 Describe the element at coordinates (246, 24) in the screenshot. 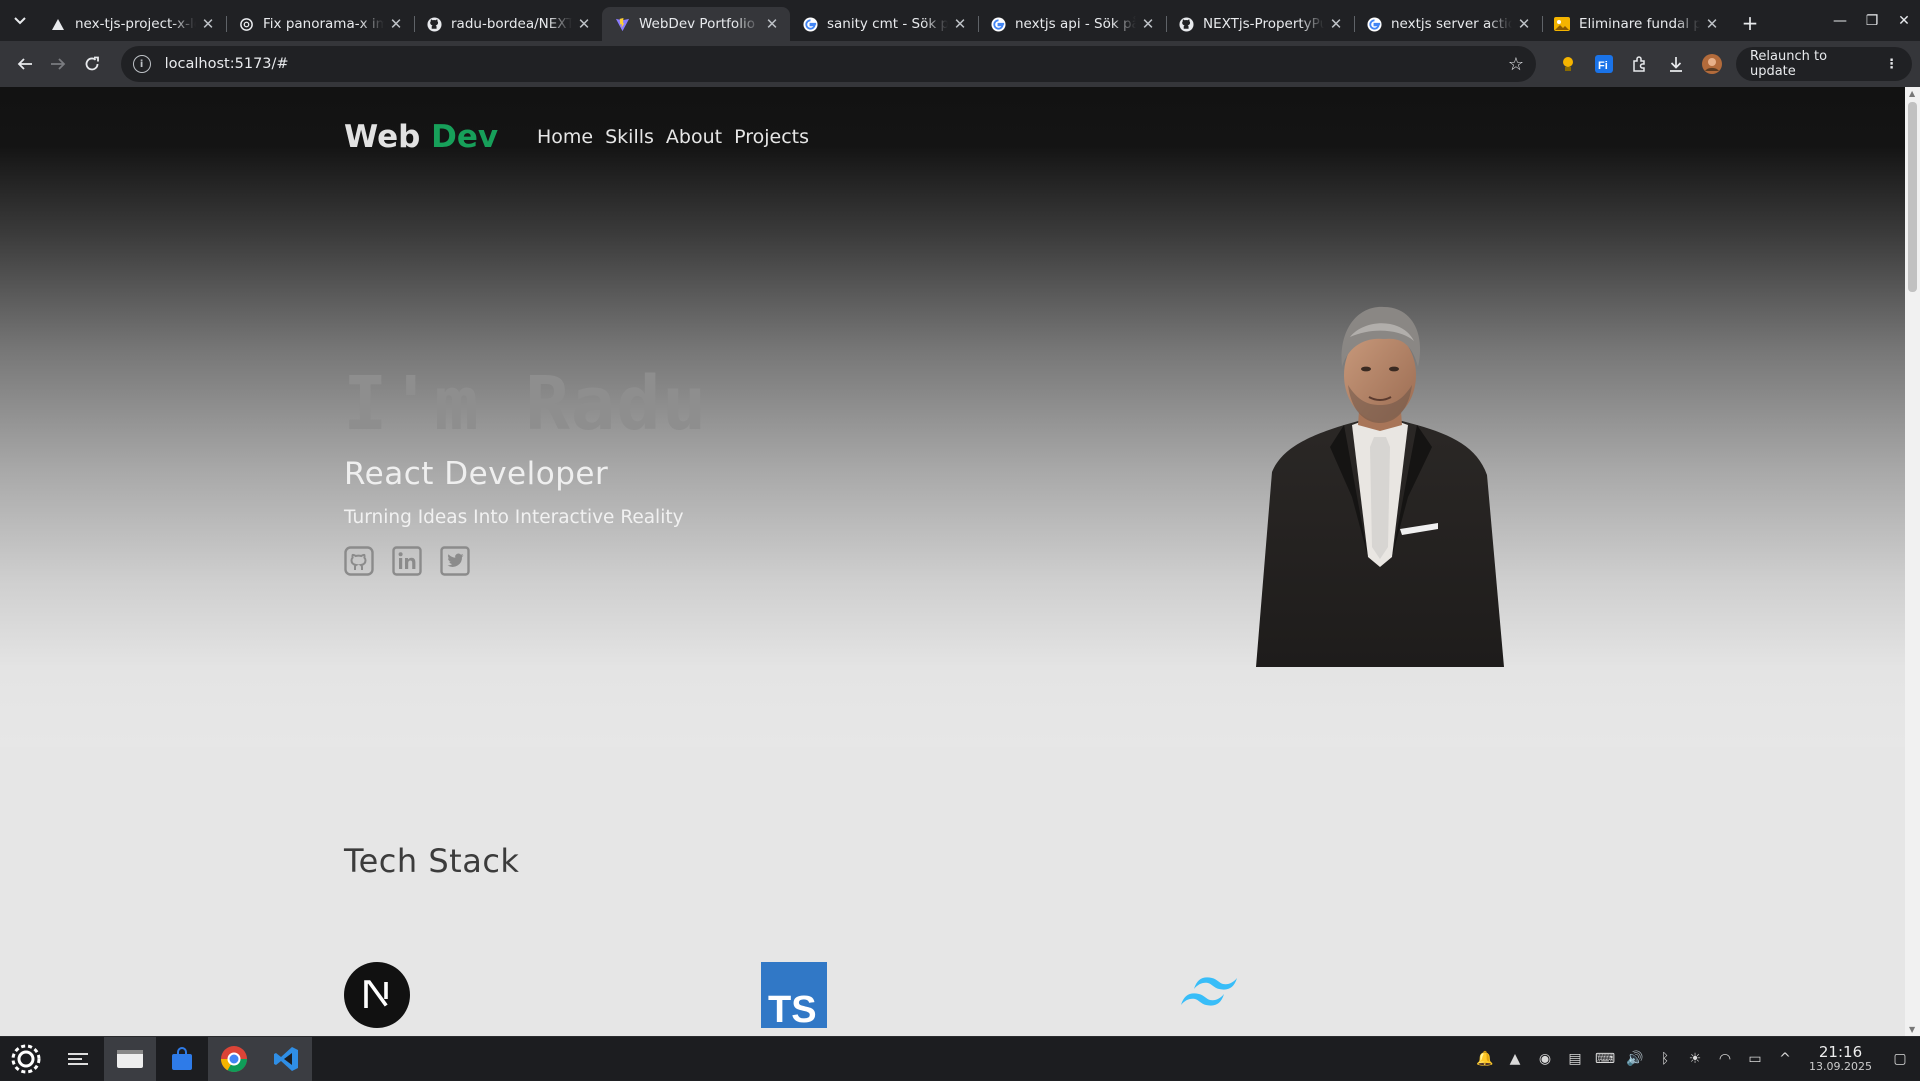

I see `openai-icon` at that location.